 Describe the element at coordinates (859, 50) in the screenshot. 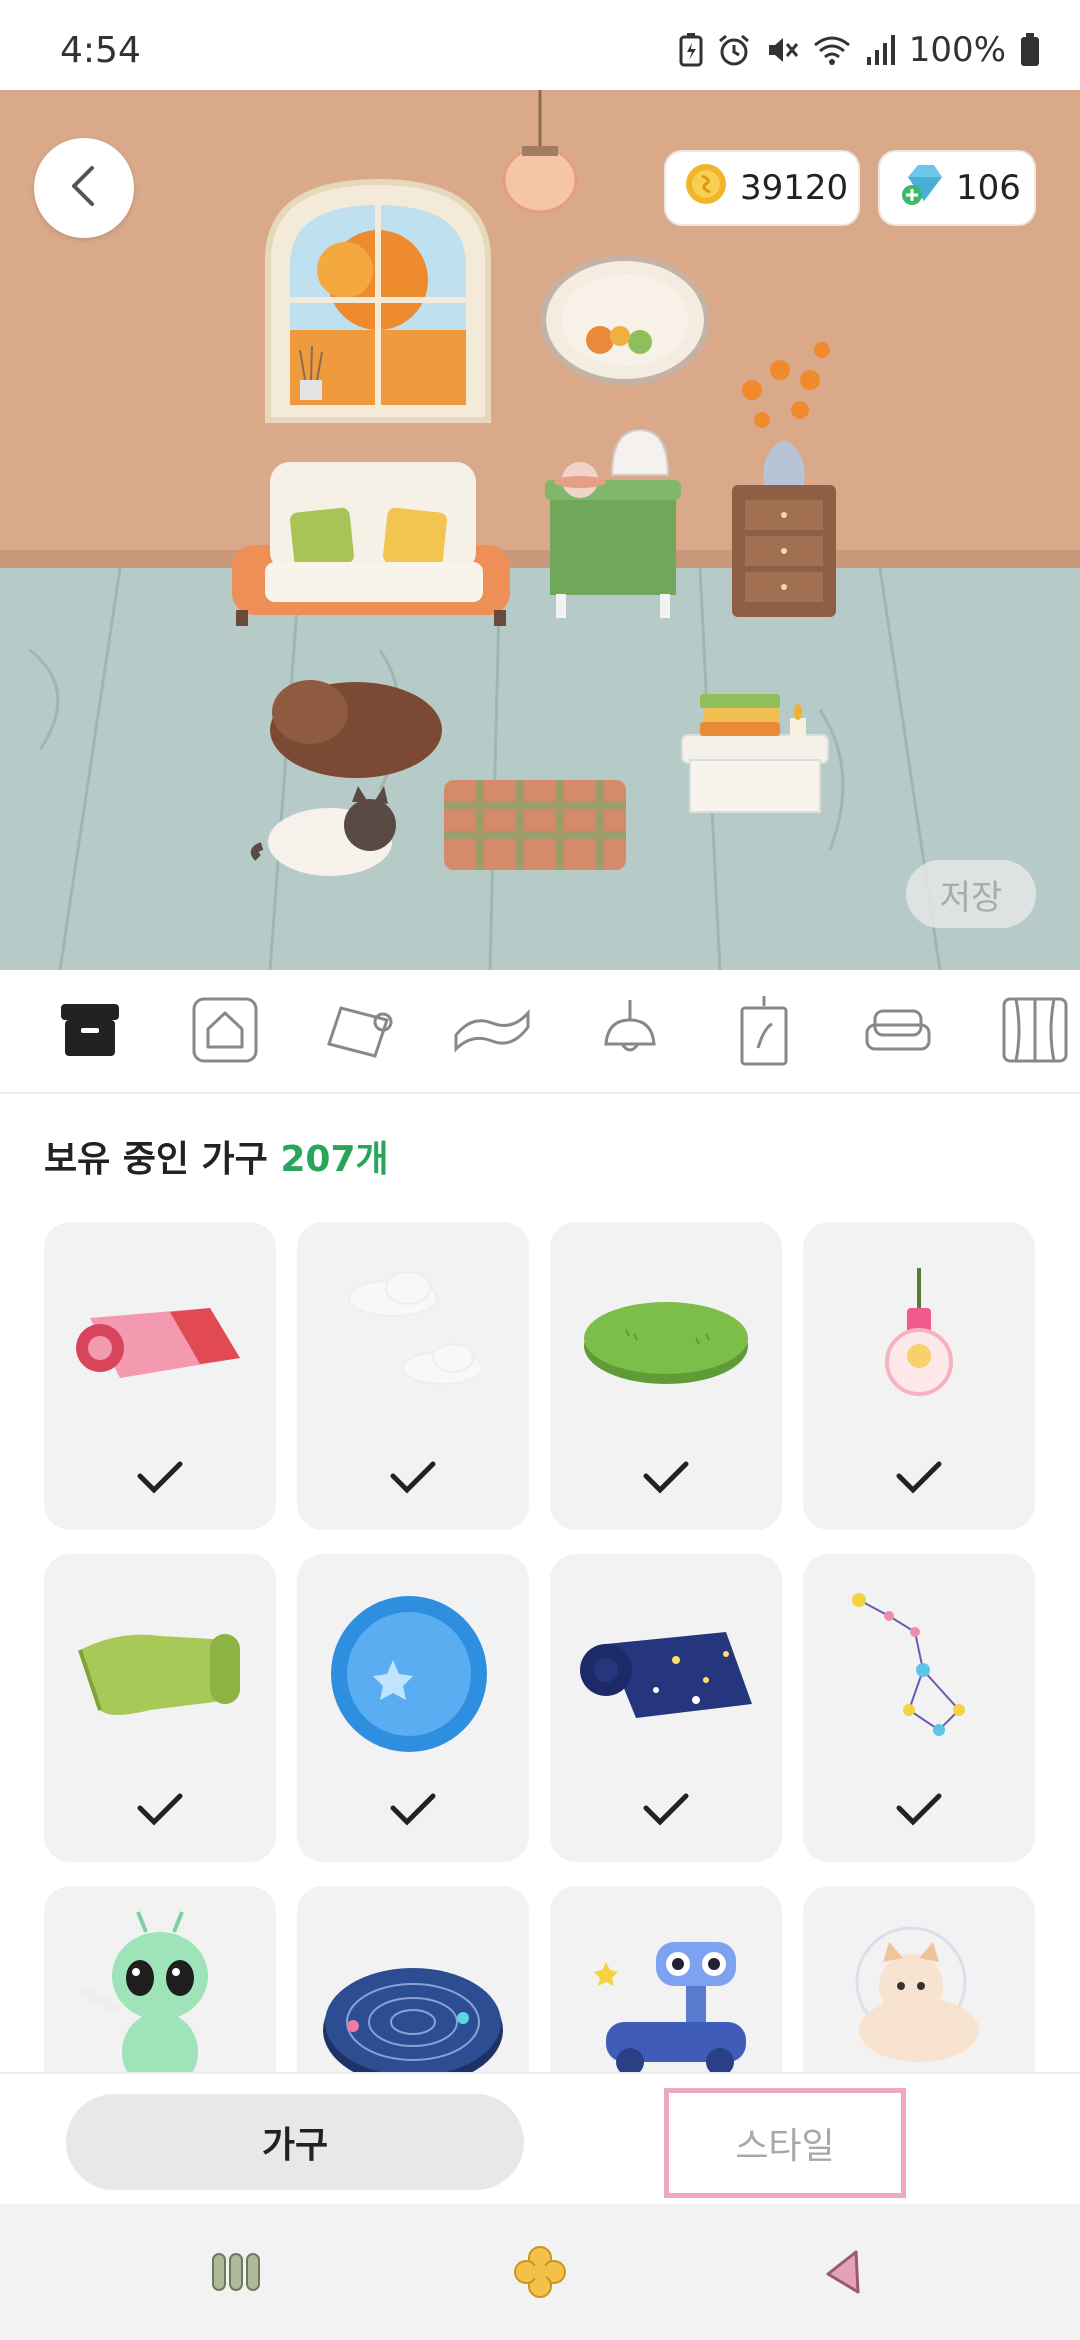

I see `status-icons: 100%` at that location.